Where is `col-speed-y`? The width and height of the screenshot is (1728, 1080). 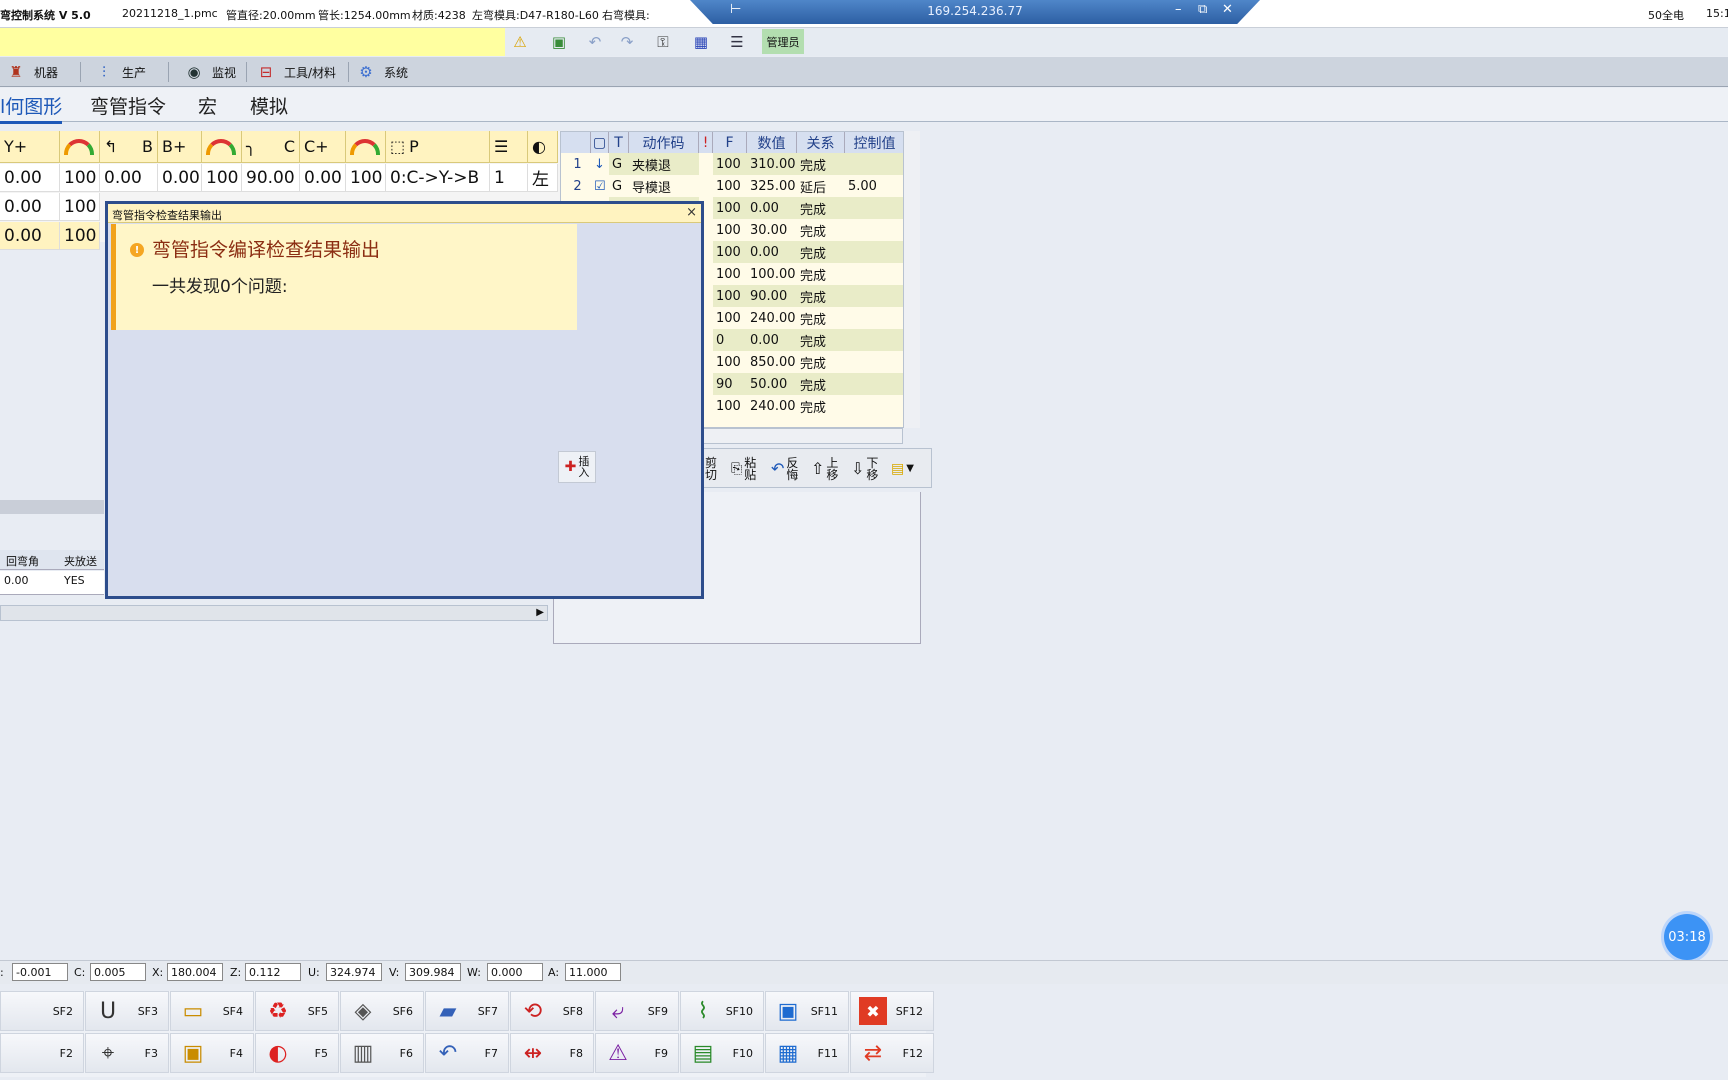
col-speed-y is located at coordinates (80, 147).